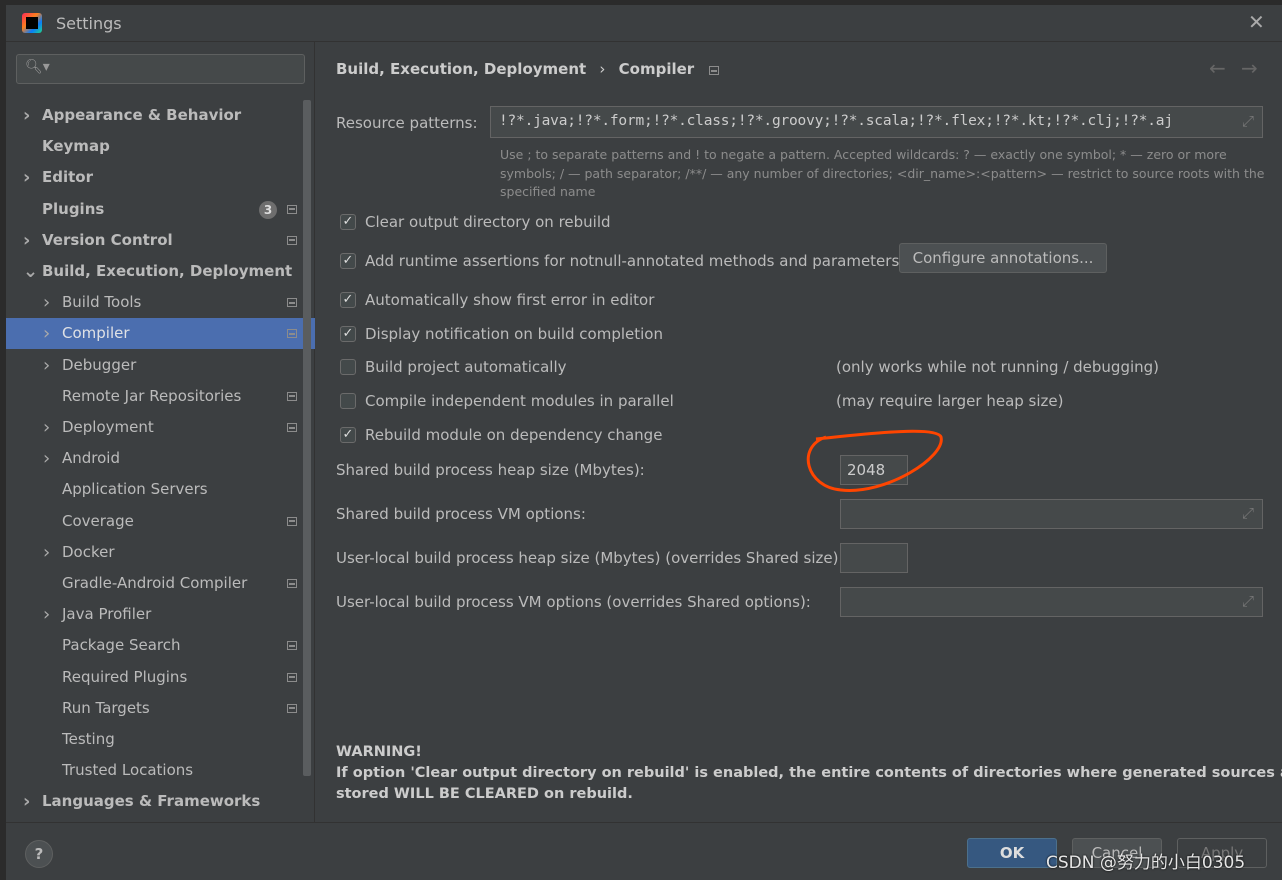  I want to click on sidebar-item: Application Servers, so click(160, 489).